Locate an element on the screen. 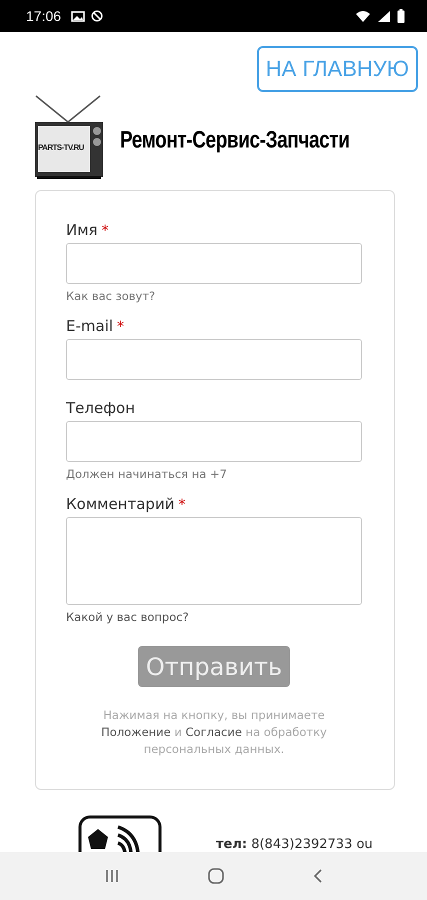 The height and width of the screenshot is (900, 427). comment-field is located at coordinates (214, 561).